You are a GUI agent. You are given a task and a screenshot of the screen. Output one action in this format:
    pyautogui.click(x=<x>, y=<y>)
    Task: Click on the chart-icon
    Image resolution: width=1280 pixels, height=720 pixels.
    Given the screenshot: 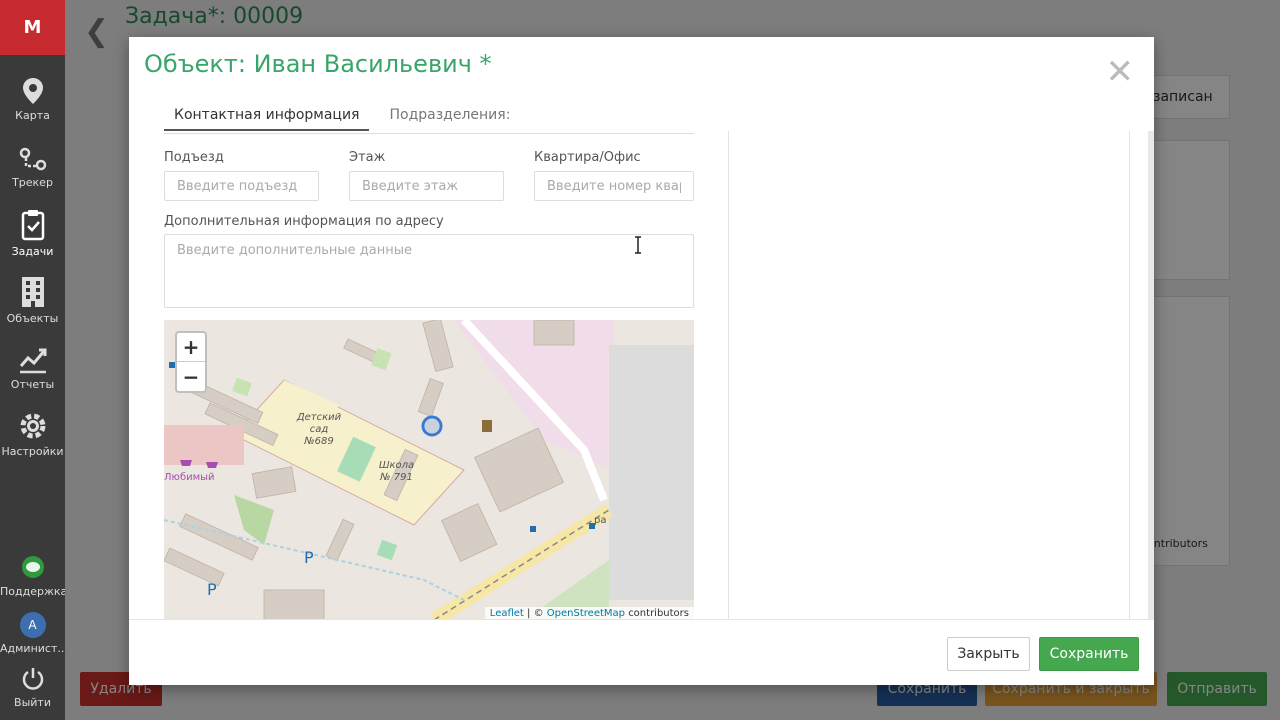 What is the action you would take?
    pyautogui.click(x=32, y=361)
    